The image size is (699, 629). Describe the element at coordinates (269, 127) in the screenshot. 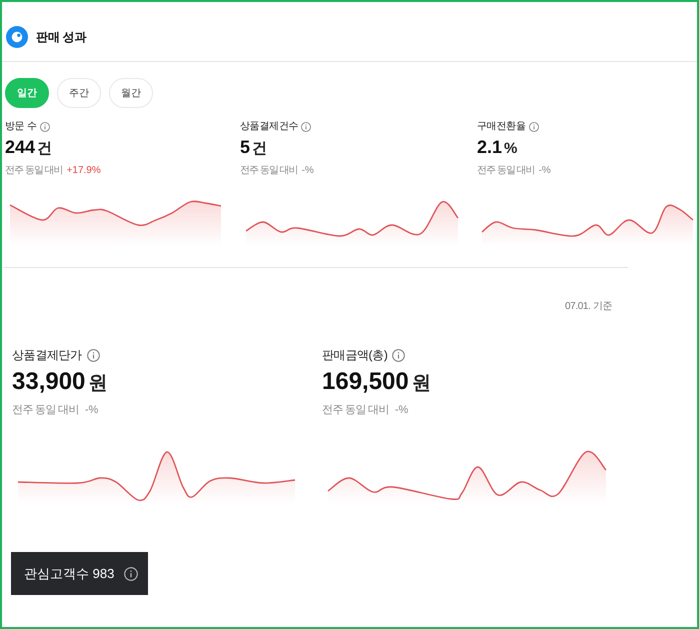

I see `metric-label: 상품결제건수` at that location.